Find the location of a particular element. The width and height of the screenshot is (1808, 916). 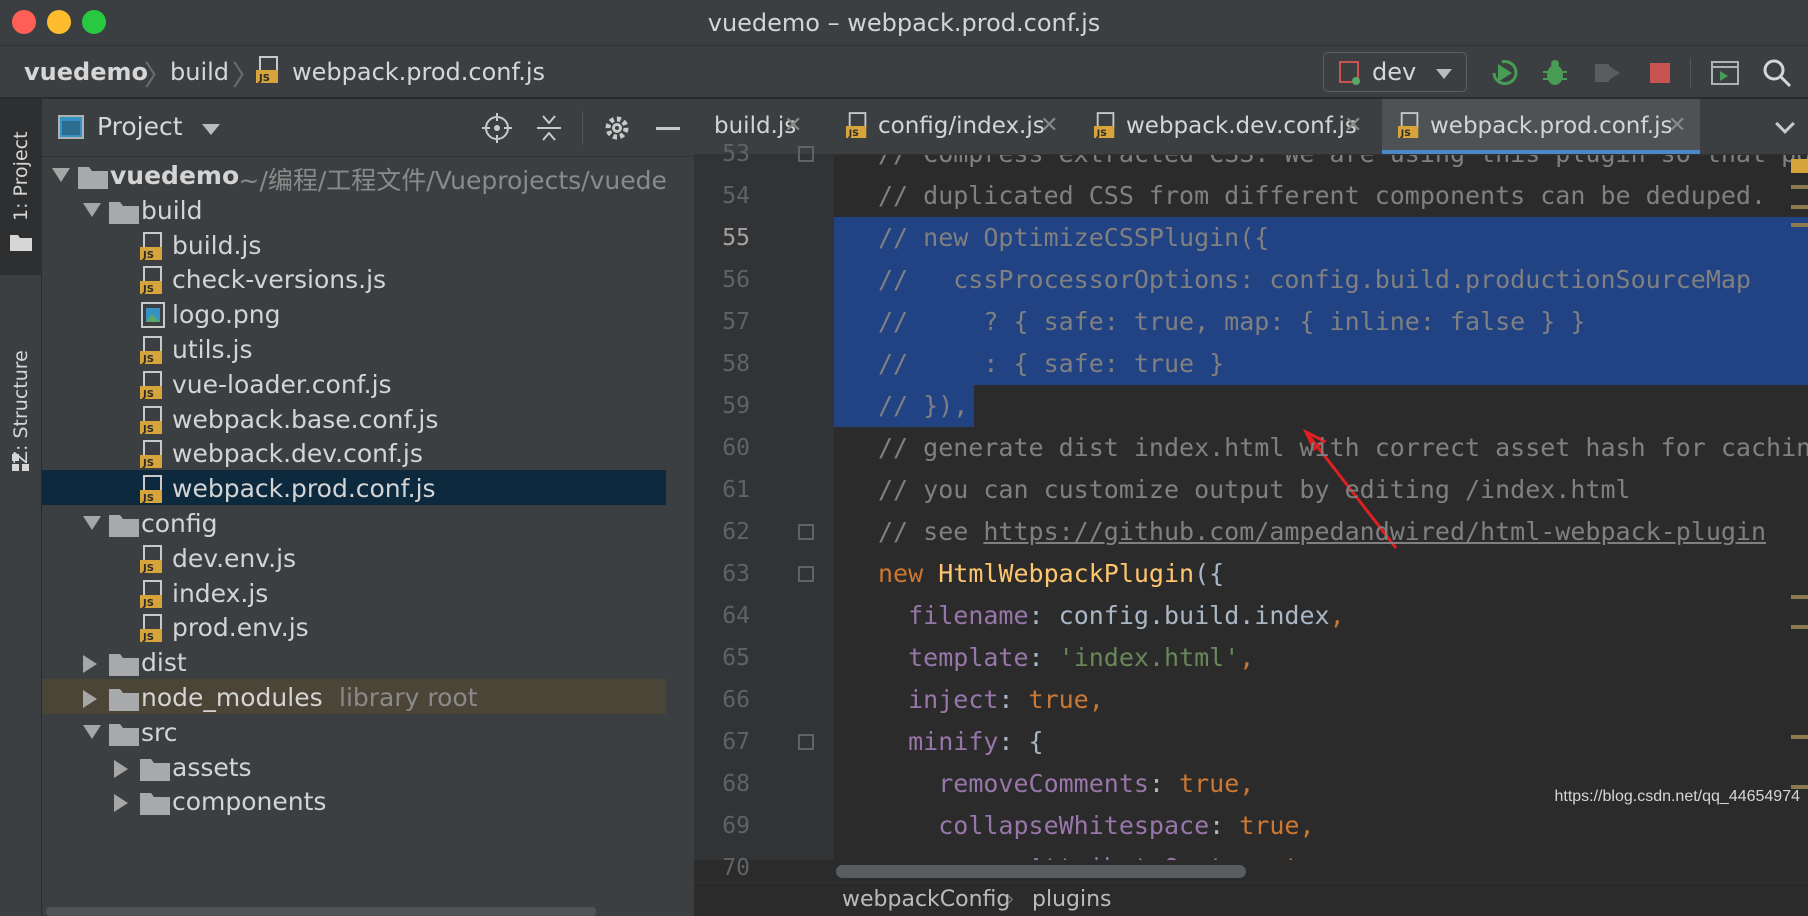

scrollbar-thumb is located at coordinates (1041, 871).